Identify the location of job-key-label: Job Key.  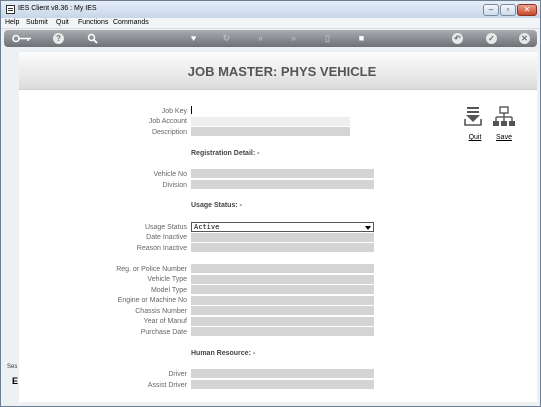
(174, 111).